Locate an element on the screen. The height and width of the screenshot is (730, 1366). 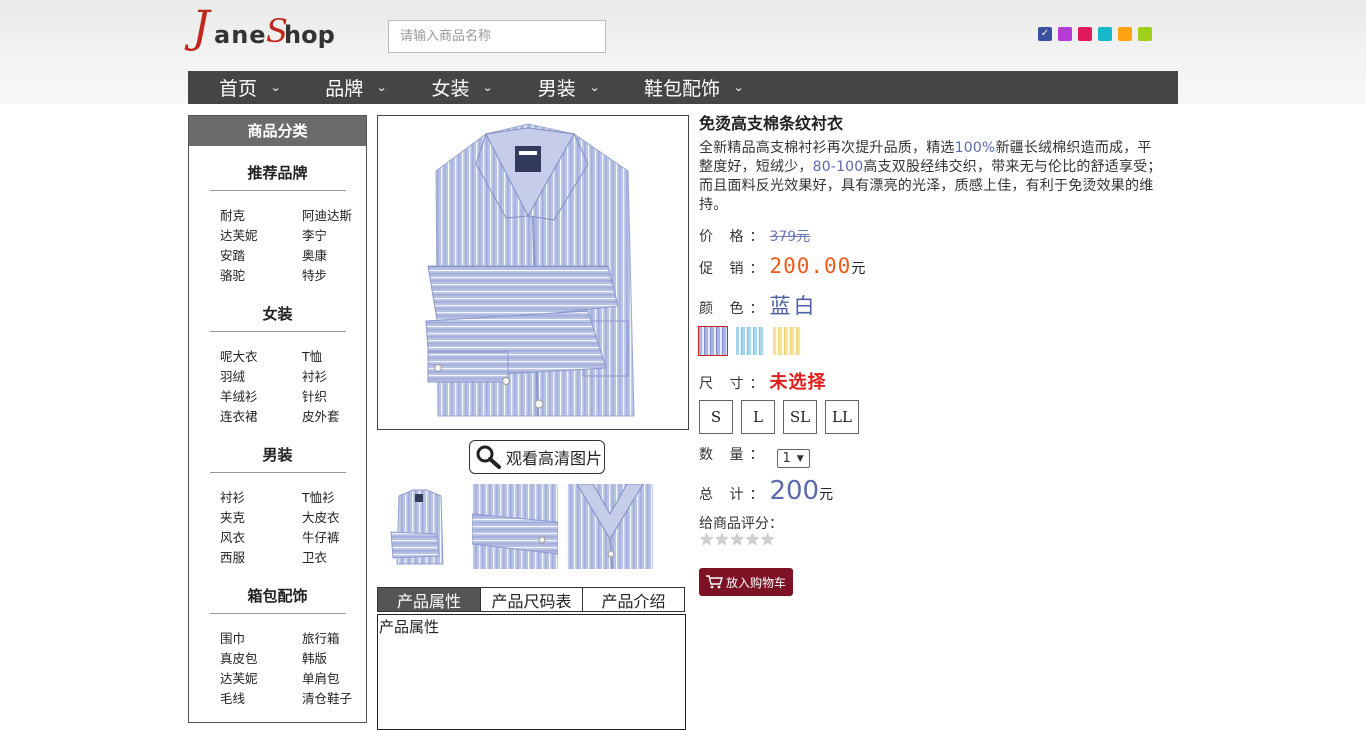
category-link: 皮外套 is located at coordinates (337, 417).